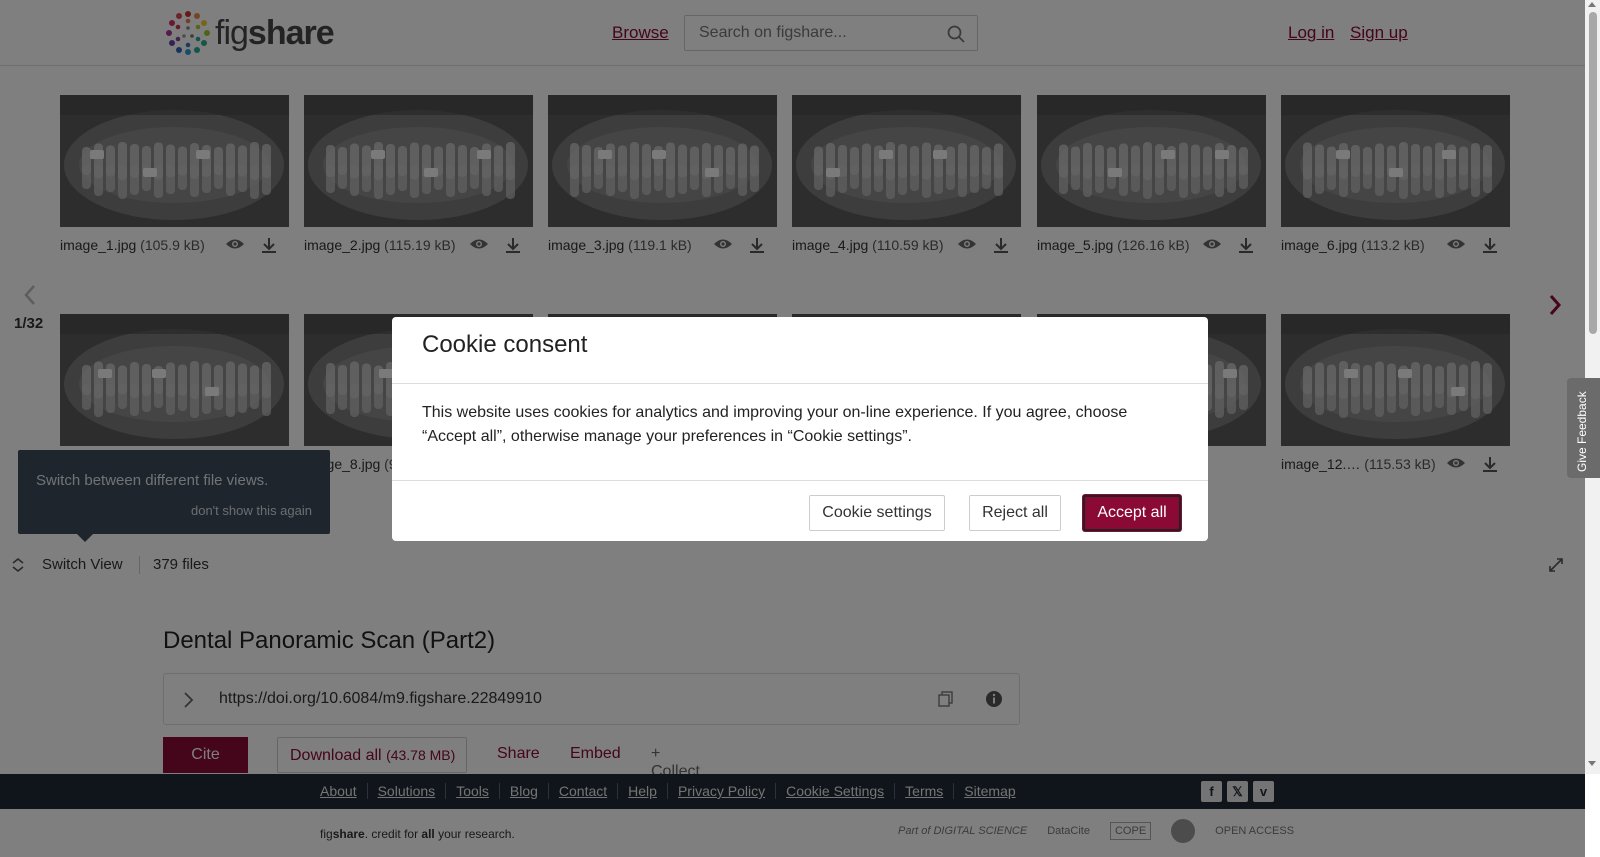 The height and width of the screenshot is (857, 1600). What do you see at coordinates (1592, 763) in the screenshot?
I see `scroll-down-arrow` at bounding box center [1592, 763].